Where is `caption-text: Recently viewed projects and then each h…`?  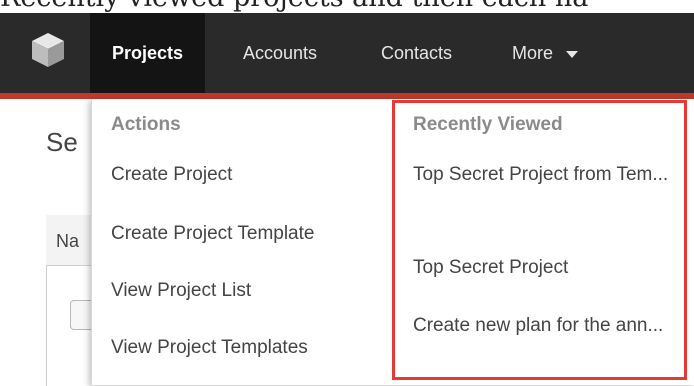 caption-text: Recently viewed projects and then each h… is located at coordinates (347, 6).